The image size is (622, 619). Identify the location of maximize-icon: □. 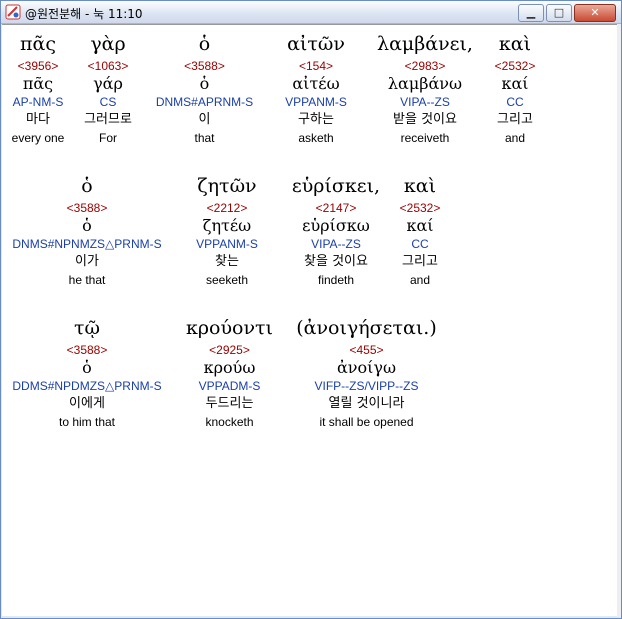
(559, 12).